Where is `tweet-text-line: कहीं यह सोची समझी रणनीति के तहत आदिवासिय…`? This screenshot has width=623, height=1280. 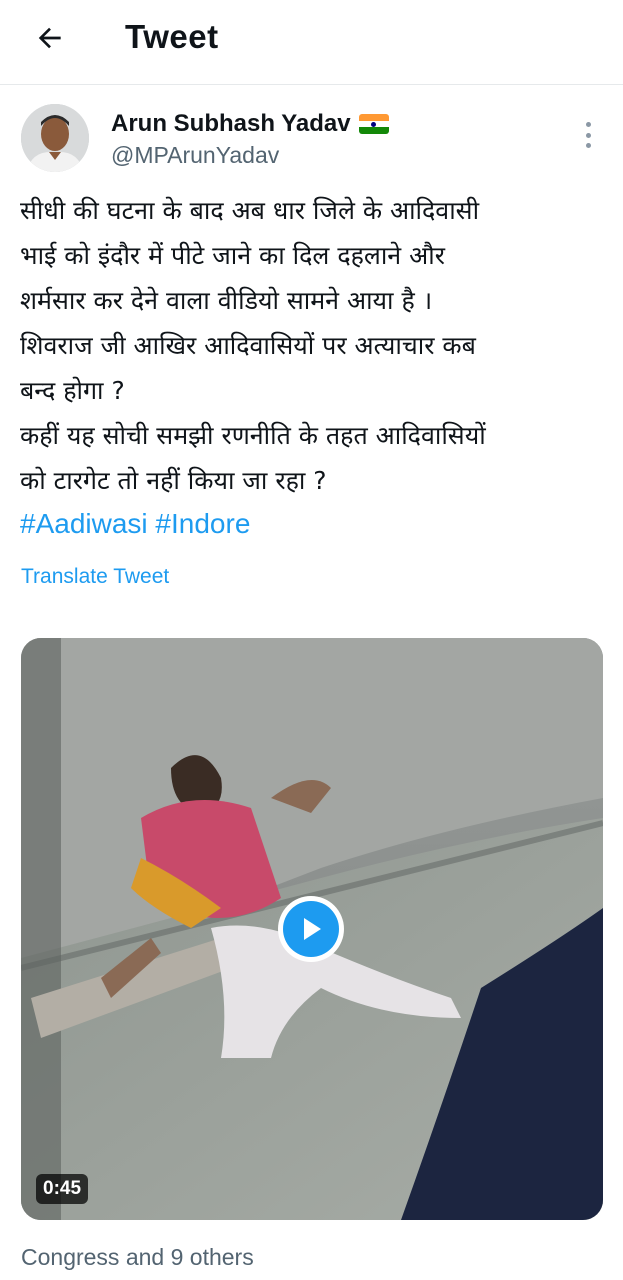 tweet-text-line: कहीं यह सोची समझी रणनीति के तहत आदिवासिय… is located at coordinates (253, 435).